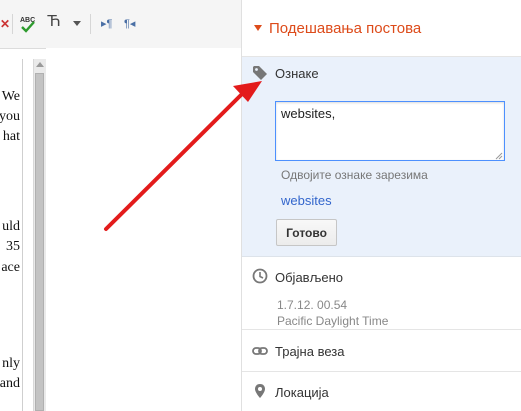 This screenshot has height=411, width=521. I want to click on chevron-down-icon, so click(77, 23).